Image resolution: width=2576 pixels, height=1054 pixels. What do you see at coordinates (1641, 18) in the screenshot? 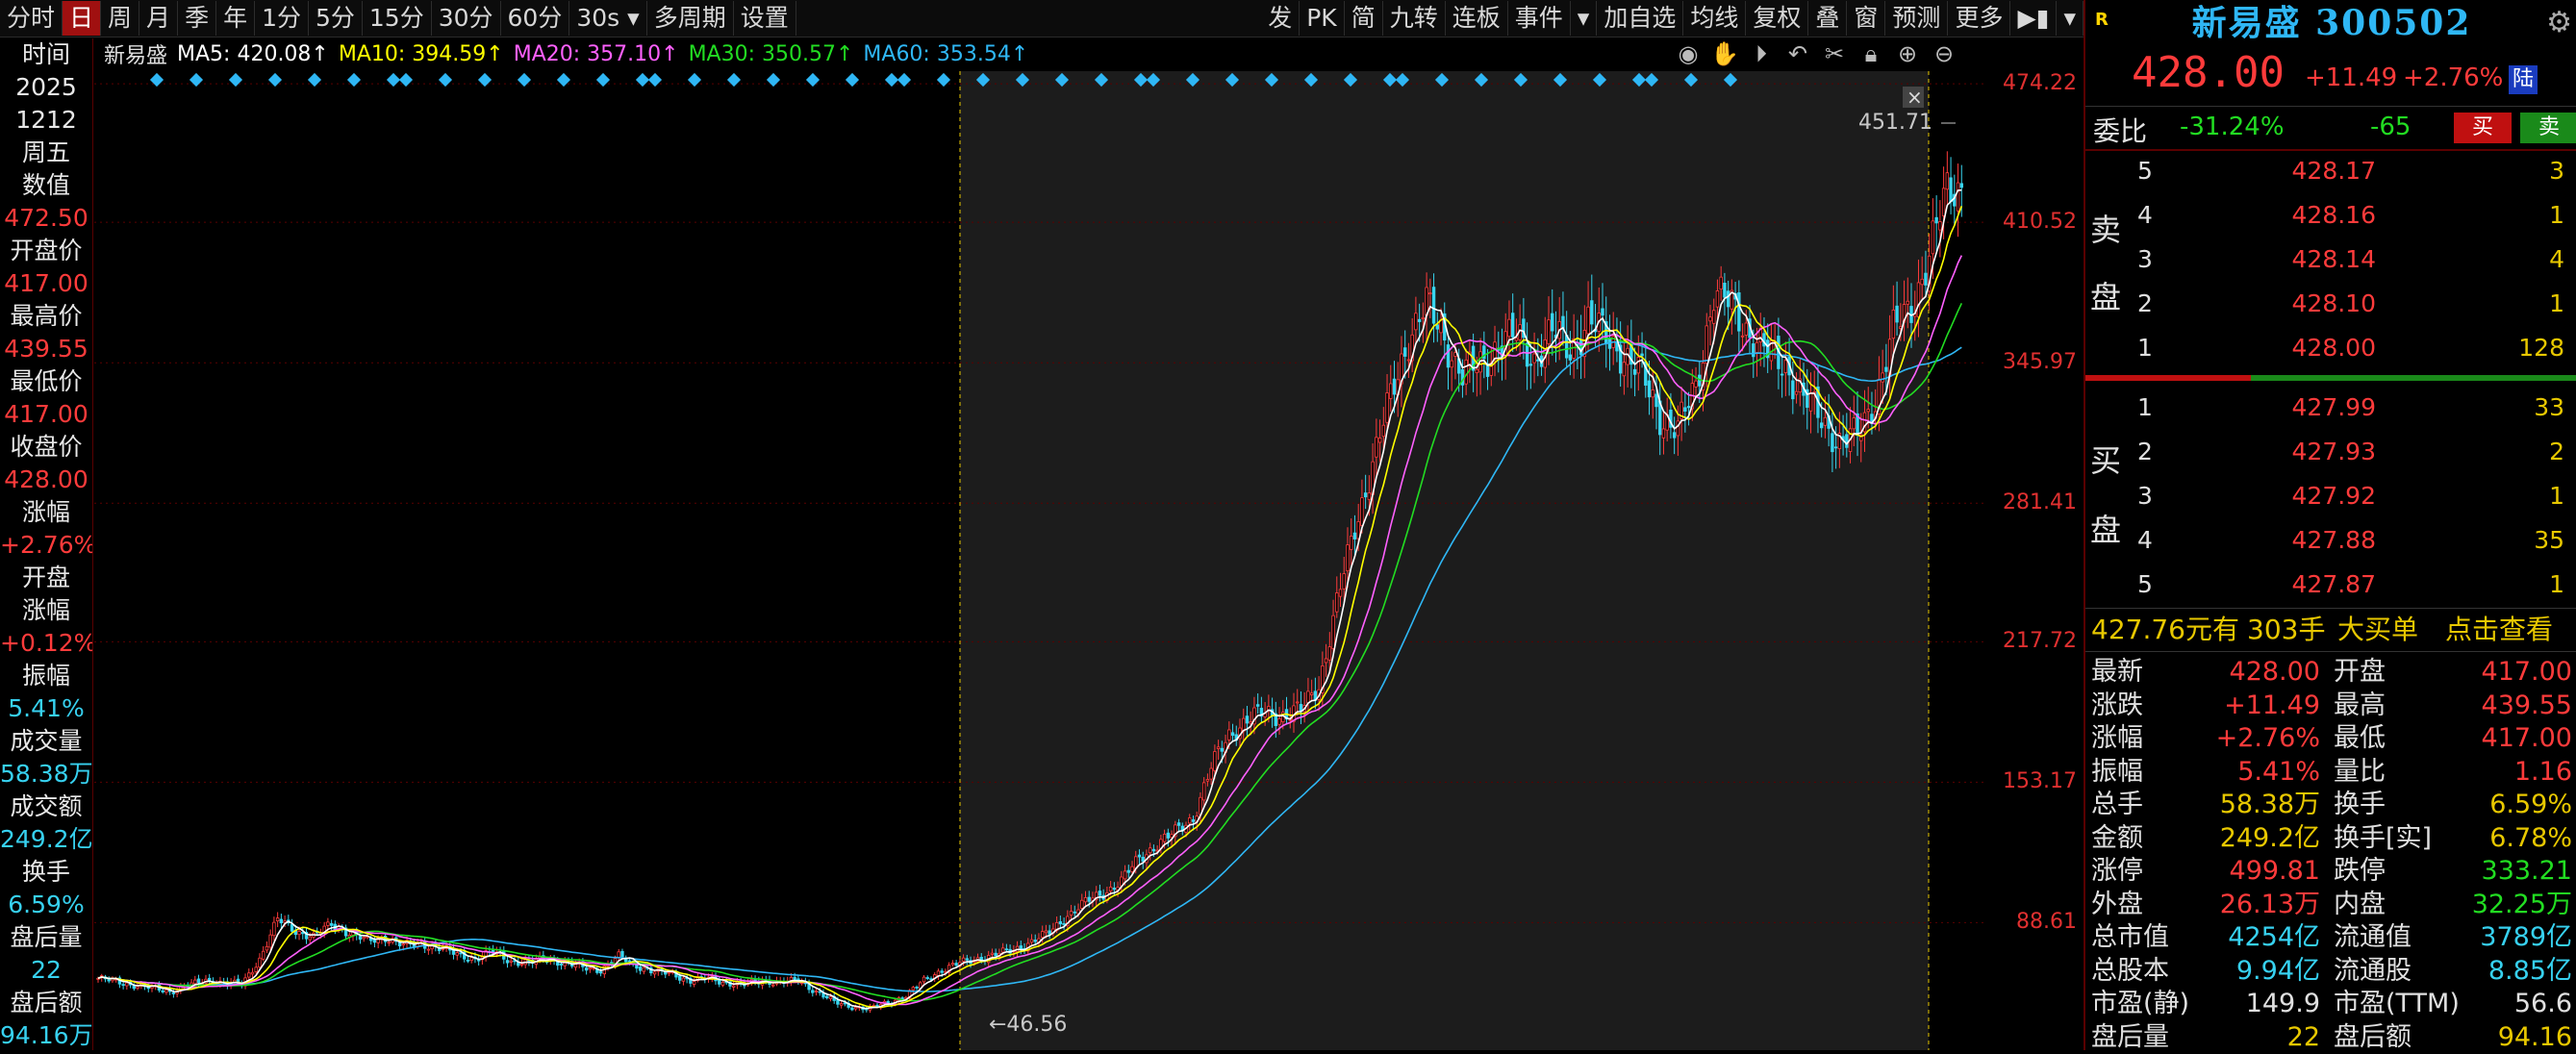
I see `toolbar-action: 加自选` at bounding box center [1641, 18].